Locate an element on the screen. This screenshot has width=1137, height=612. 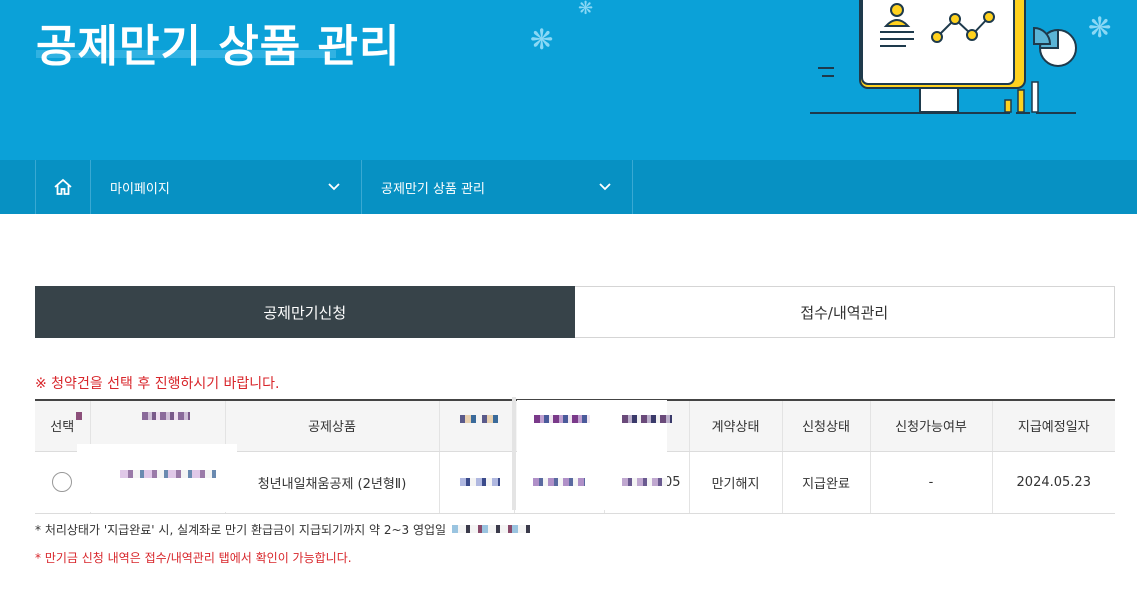
payment-date-cell: 2024.05.23 is located at coordinates (1053, 482).